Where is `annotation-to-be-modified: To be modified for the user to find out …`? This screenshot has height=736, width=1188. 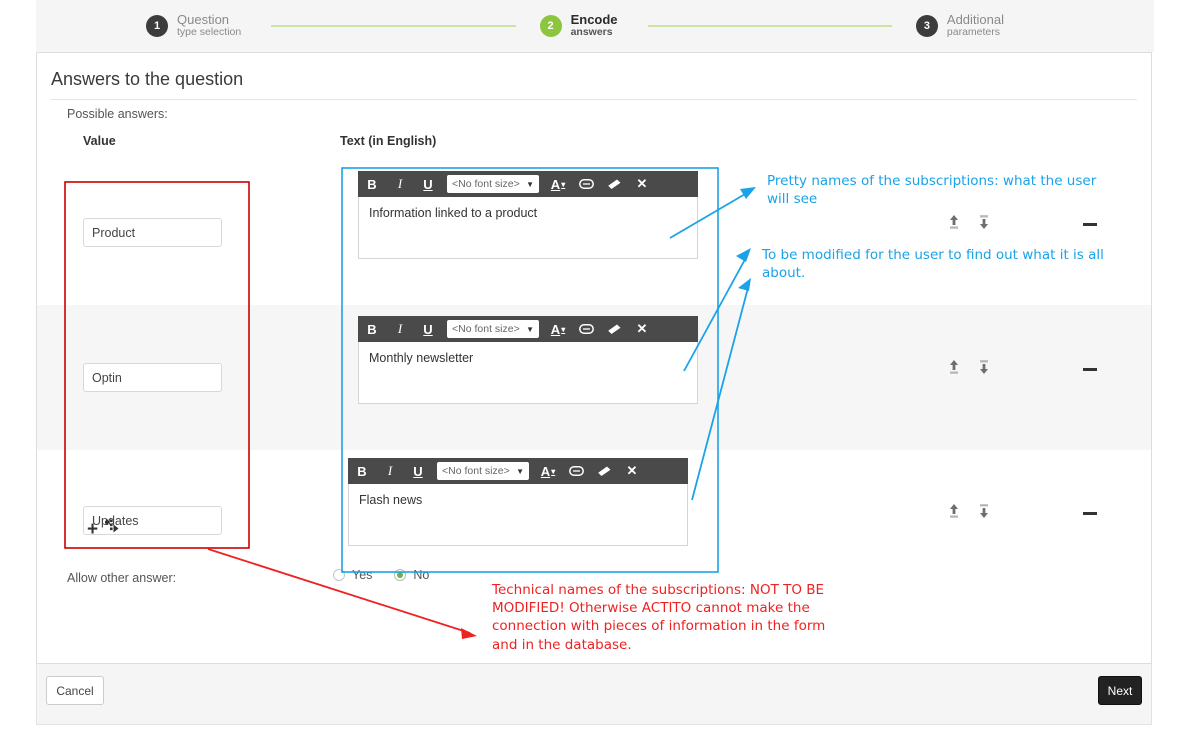
annotation-to-be-modified: To be modified for the user to find out … is located at coordinates (933, 264).